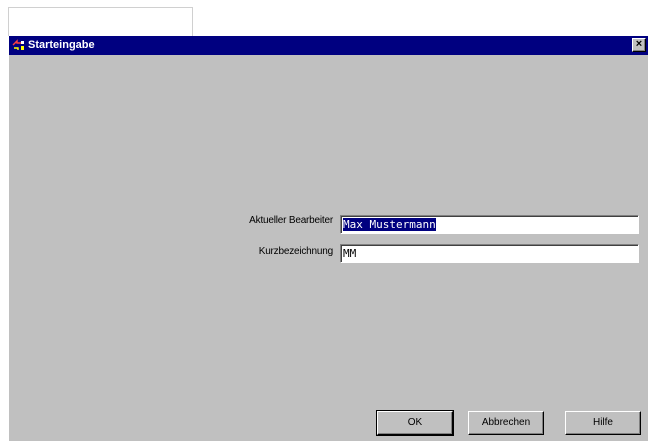 This screenshot has height=441, width=648. What do you see at coordinates (100, 21) in the screenshot?
I see `background-tab` at bounding box center [100, 21].